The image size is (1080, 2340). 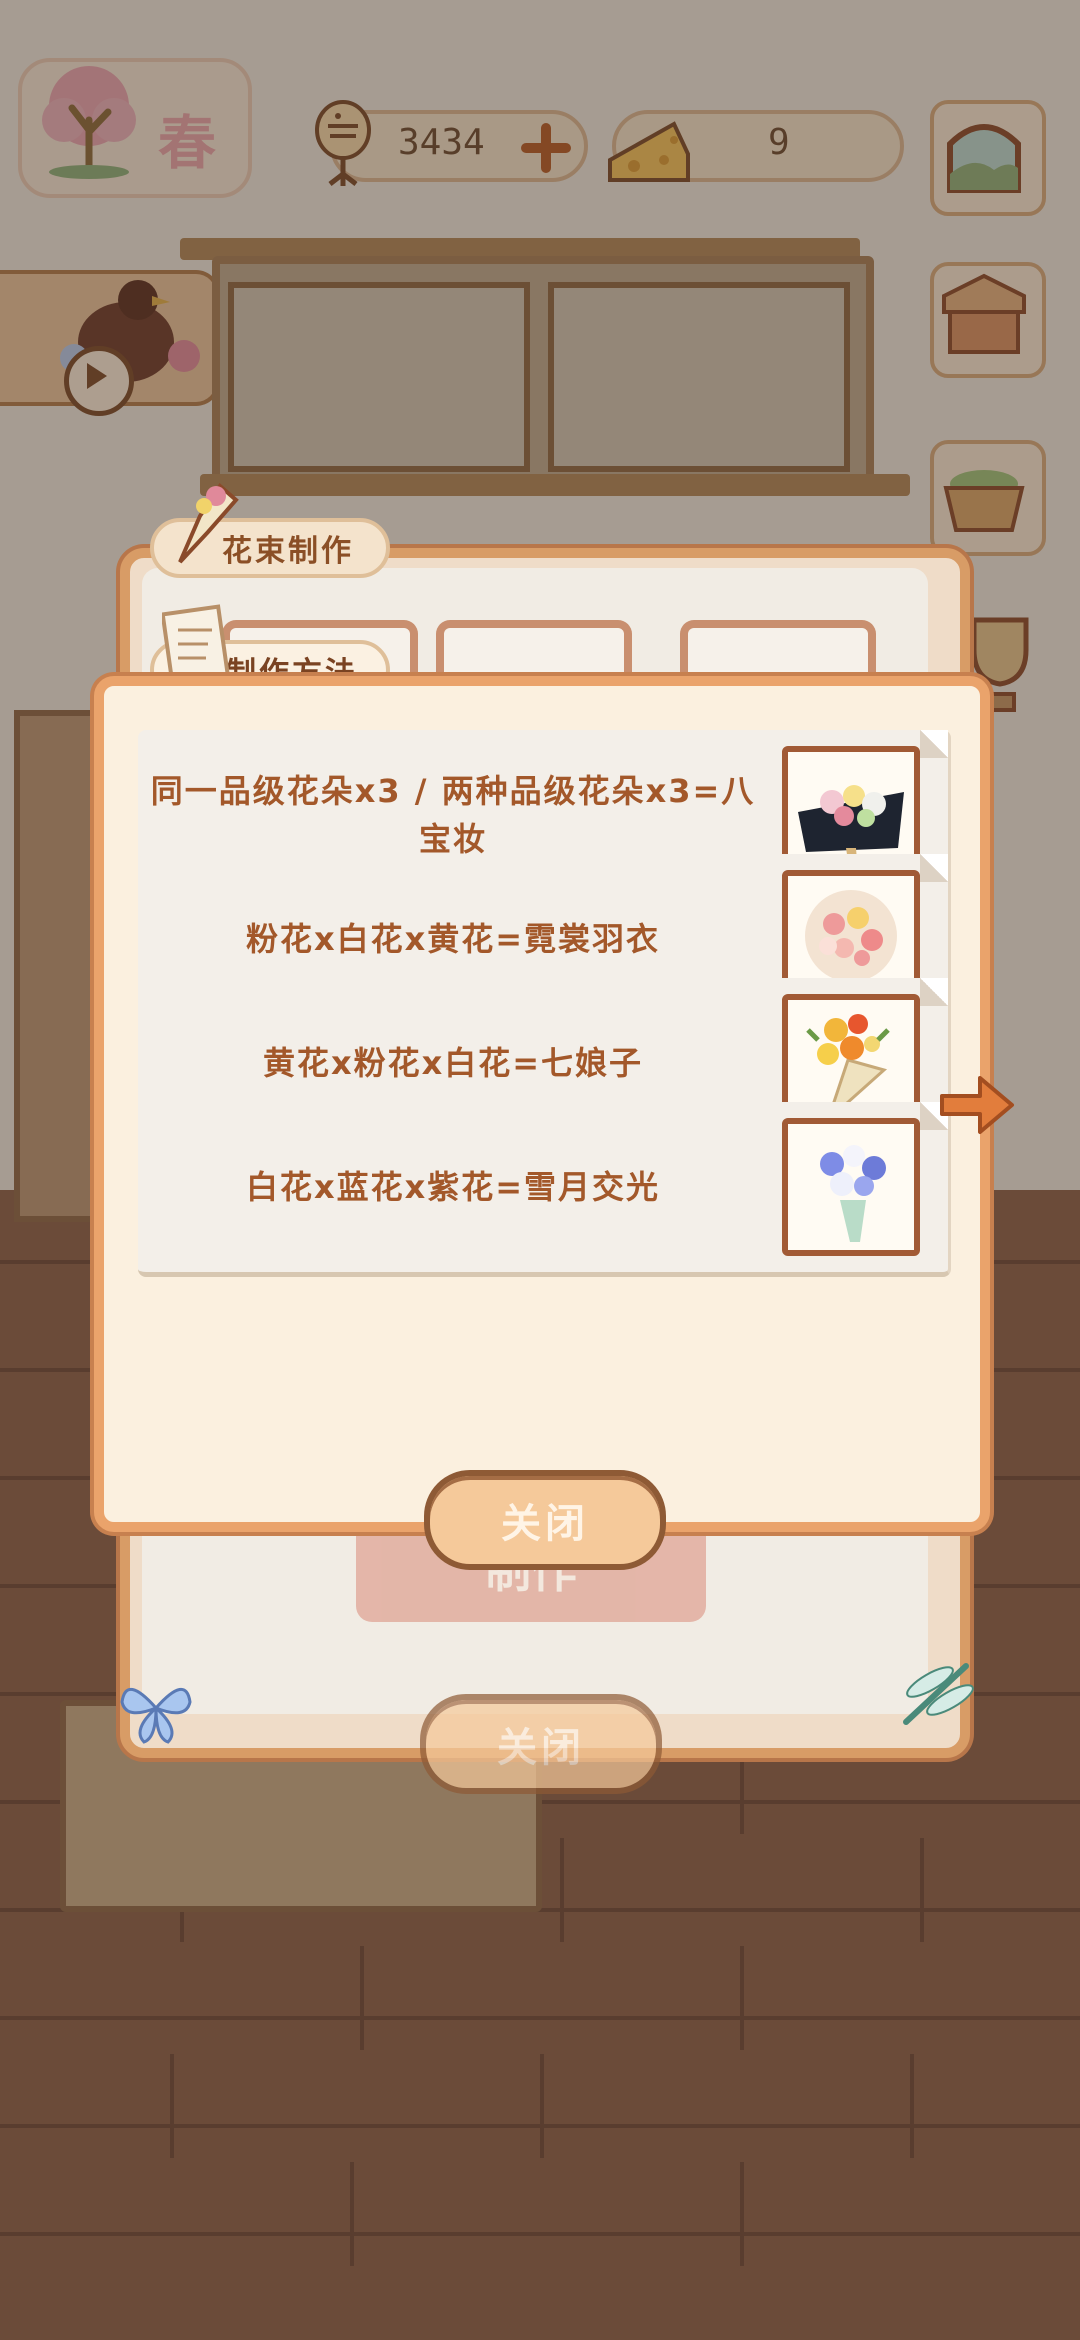 I want to click on recipe-card: 白花x蓝花x紫花=雪月交光, so click(x=544, y=1189).